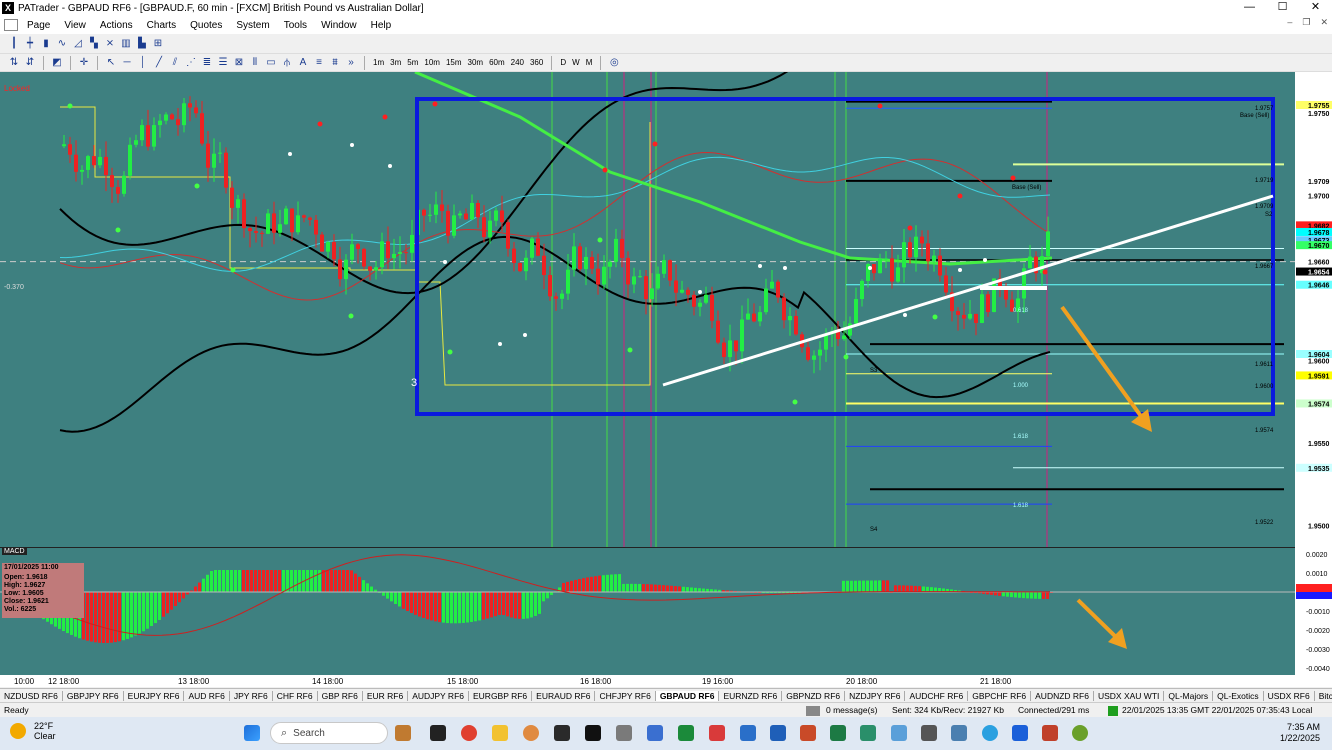 The image size is (1332, 750). What do you see at coordinates (1062, 695) in the screenshot?
I see `symbol-tab: AUDNZD RF6` at bounding box center [1062, 695].